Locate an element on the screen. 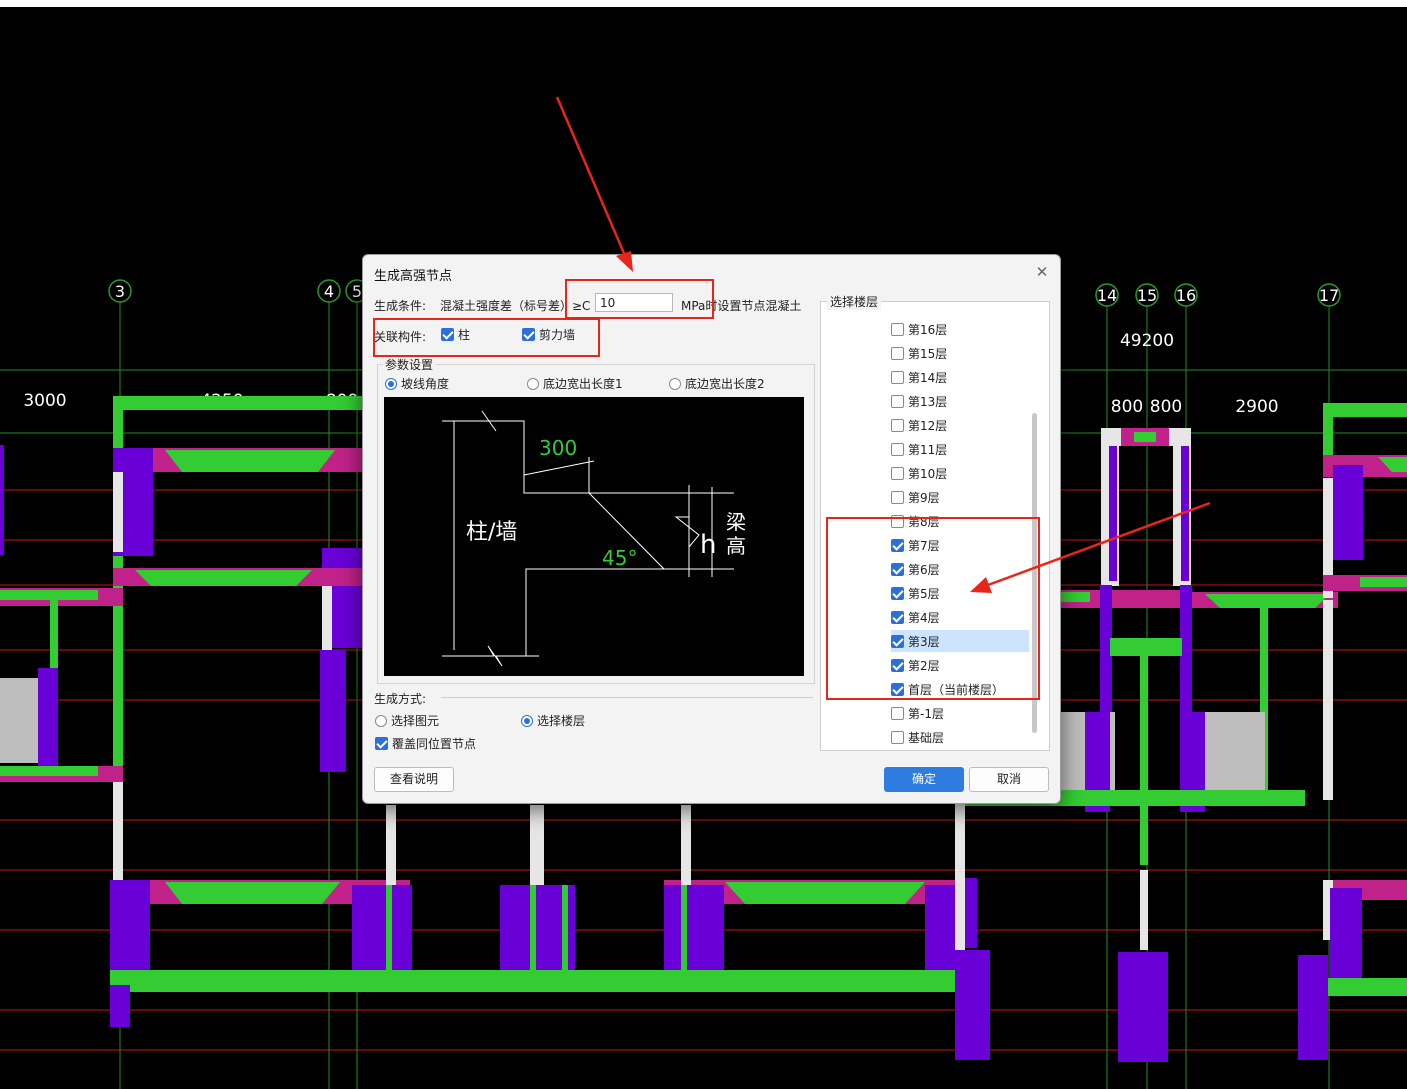 Image resolution: width=1407 pixels, height=1089 pixels. related-components-label: 关联构件: is located at coordinates (400, 337).